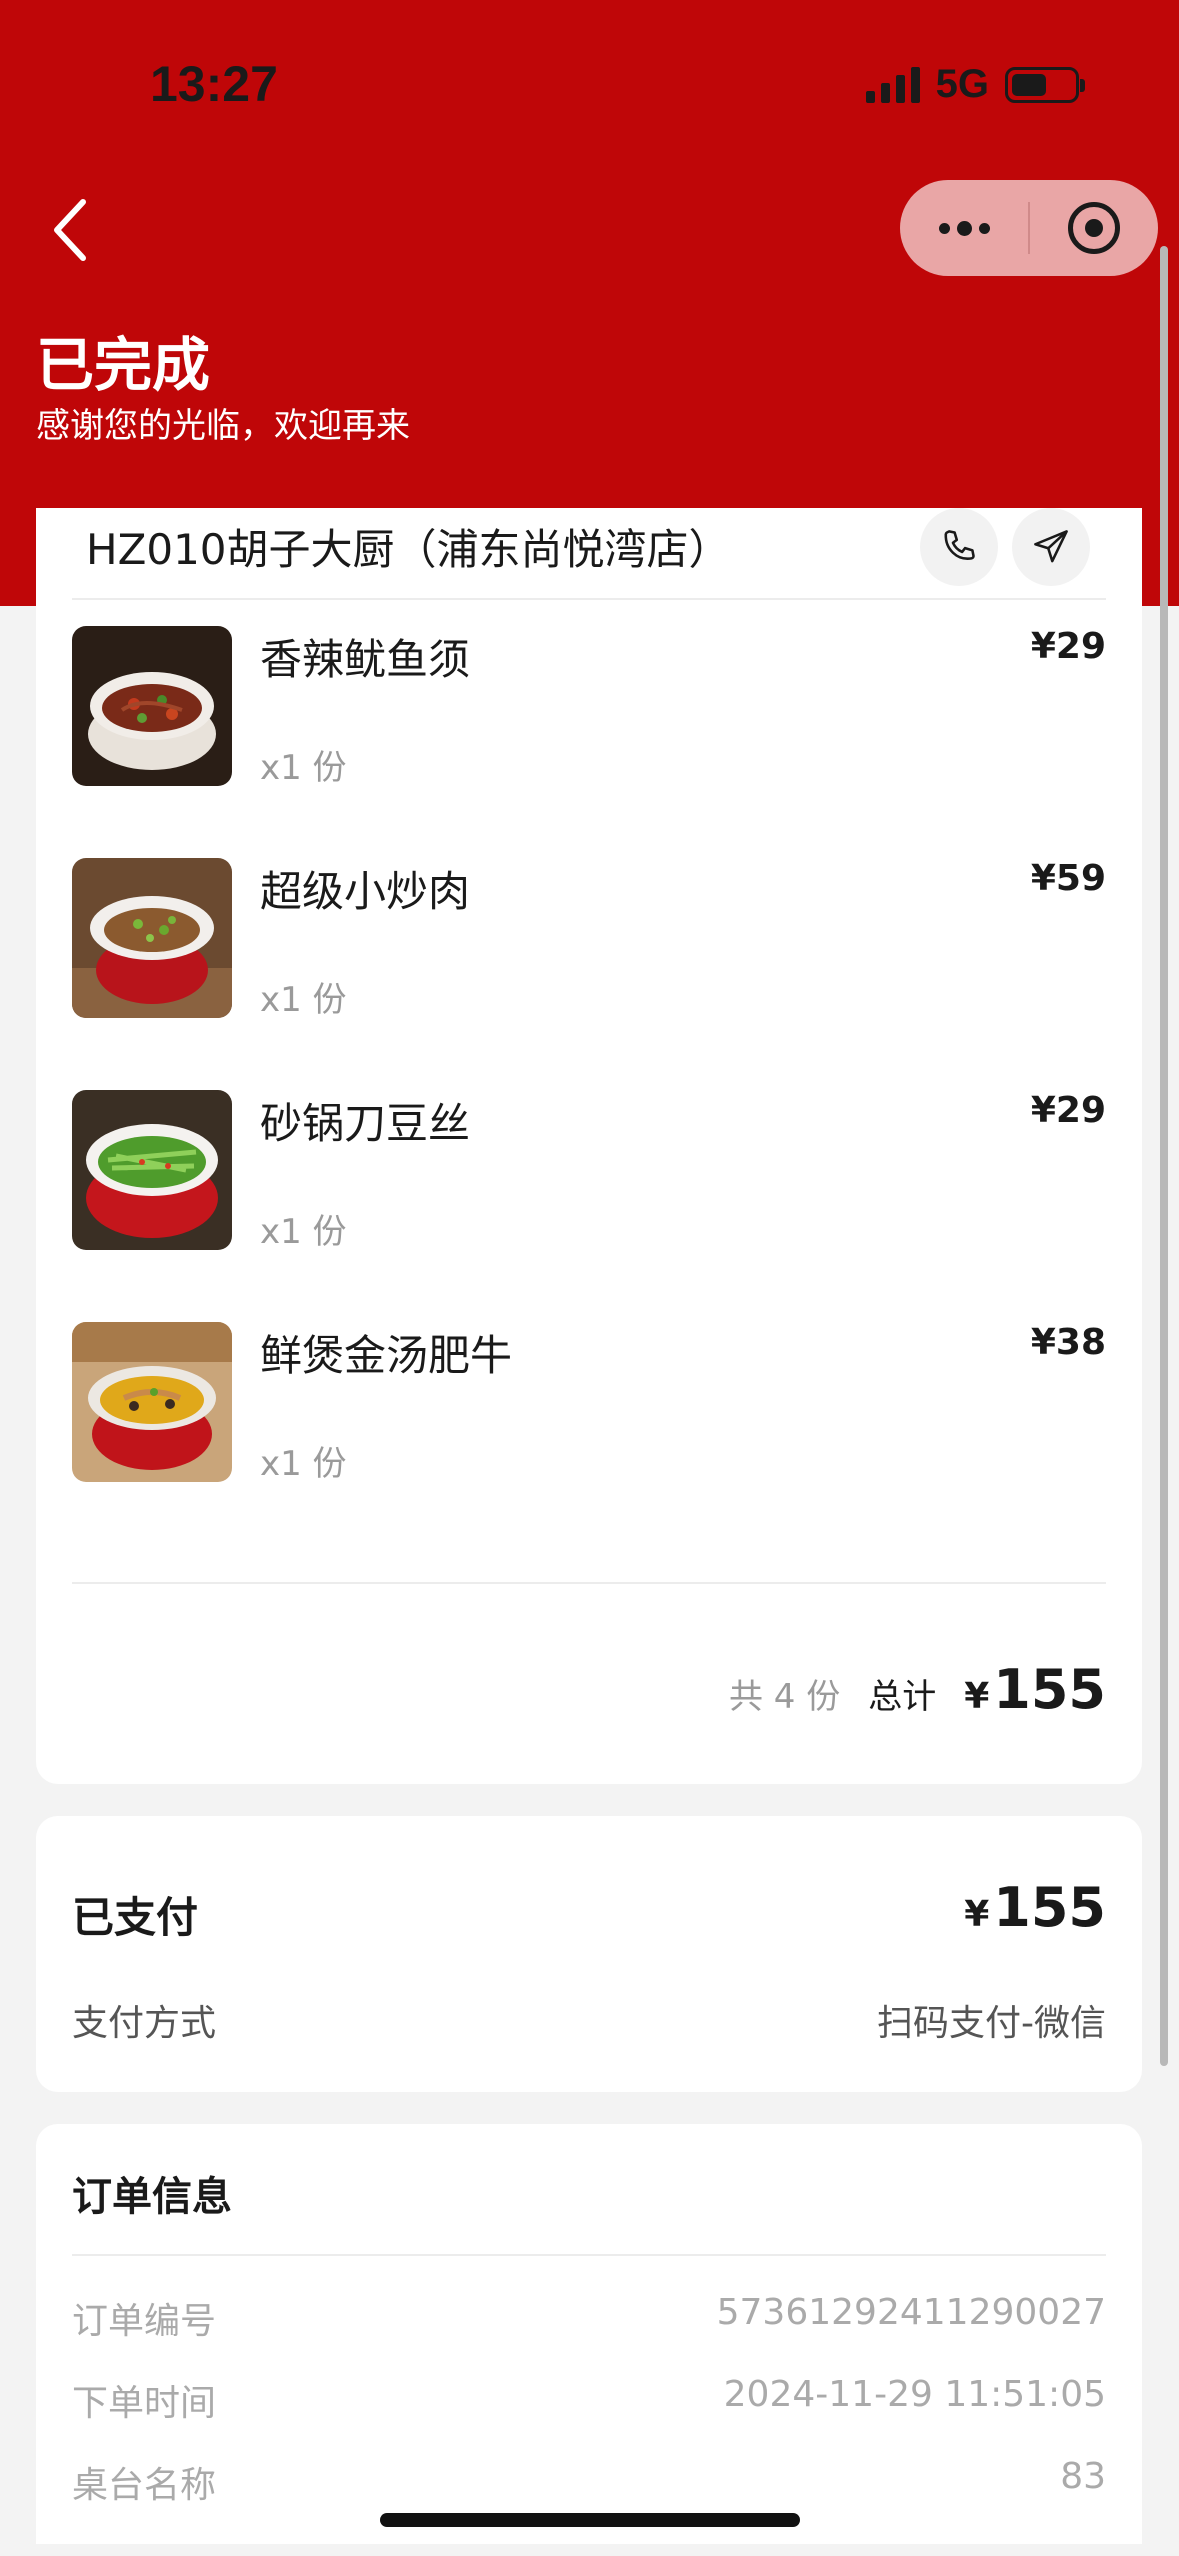 The width and height of the screenshot is (1179, 2556). What do you see at coordinates (902, 1697) in the screenshot?
I see `total-label: 总计` at bounding box center [902, 1697].